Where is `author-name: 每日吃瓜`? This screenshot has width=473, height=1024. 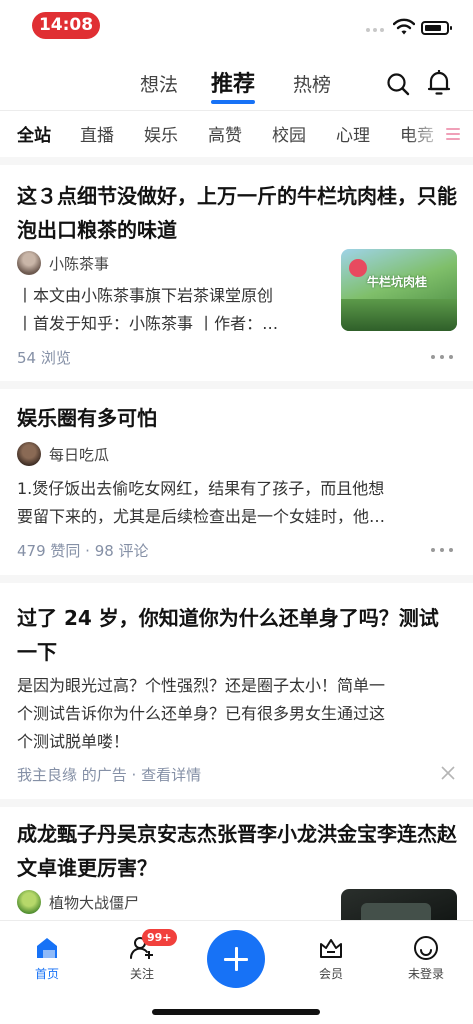 author-name: 每日吃瓜 is located at coordinates (79, 454).